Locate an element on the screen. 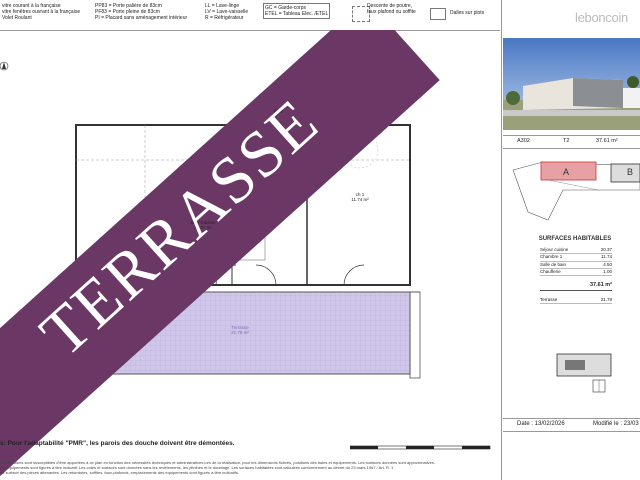 The height and width of the screenshot is (480, 640). surface-value: 1.00 is located at coordinates (607, 271).